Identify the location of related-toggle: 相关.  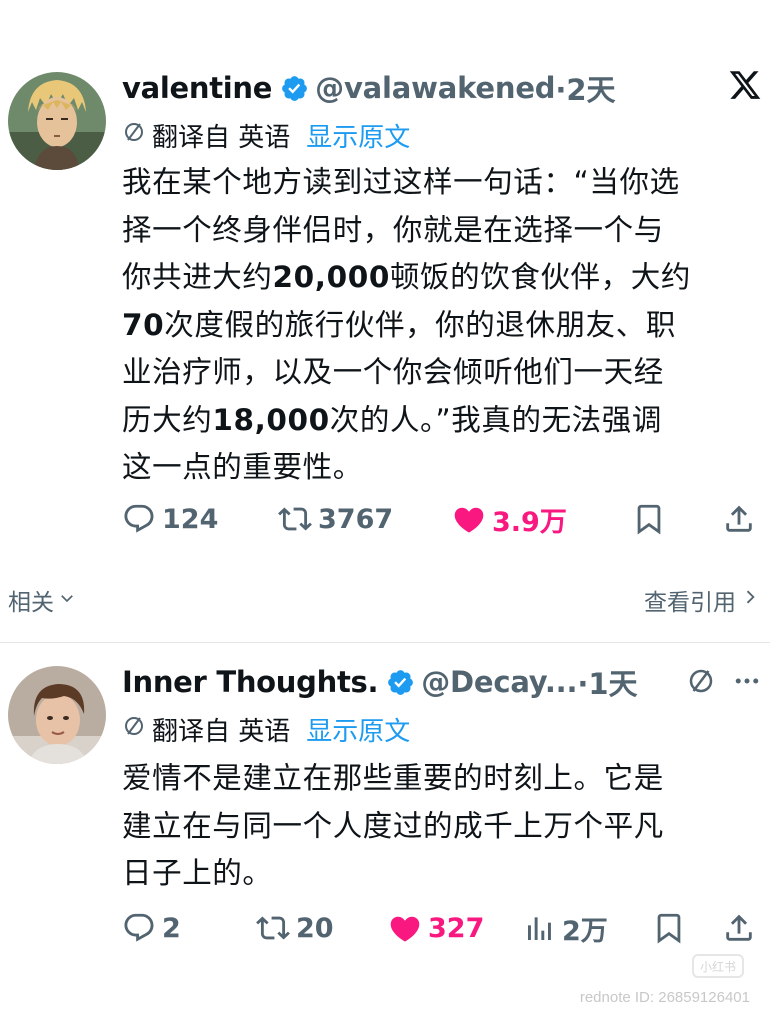
(42, 600).